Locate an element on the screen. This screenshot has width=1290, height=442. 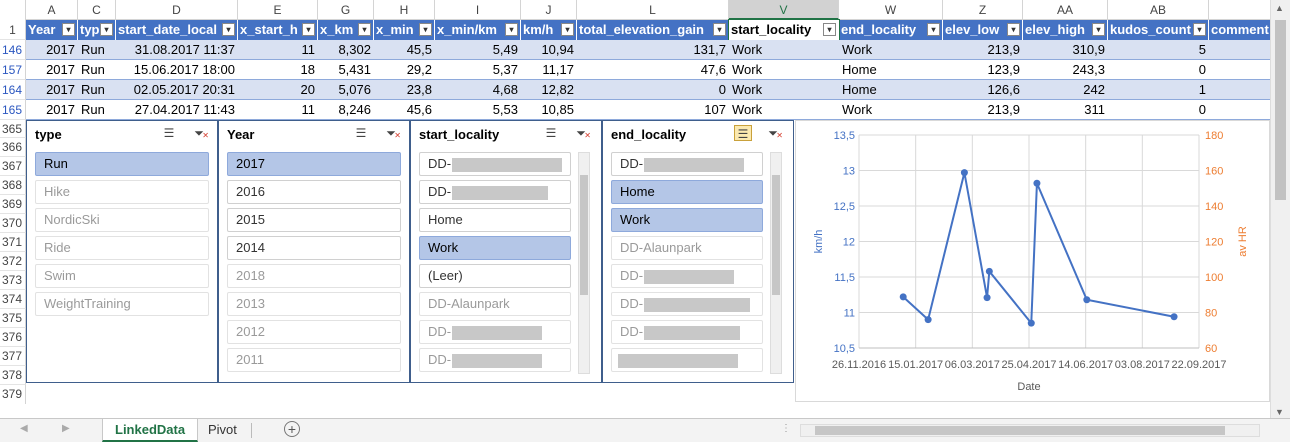
table-header-min: x_min ▾ is located at coordinates (404, 30).